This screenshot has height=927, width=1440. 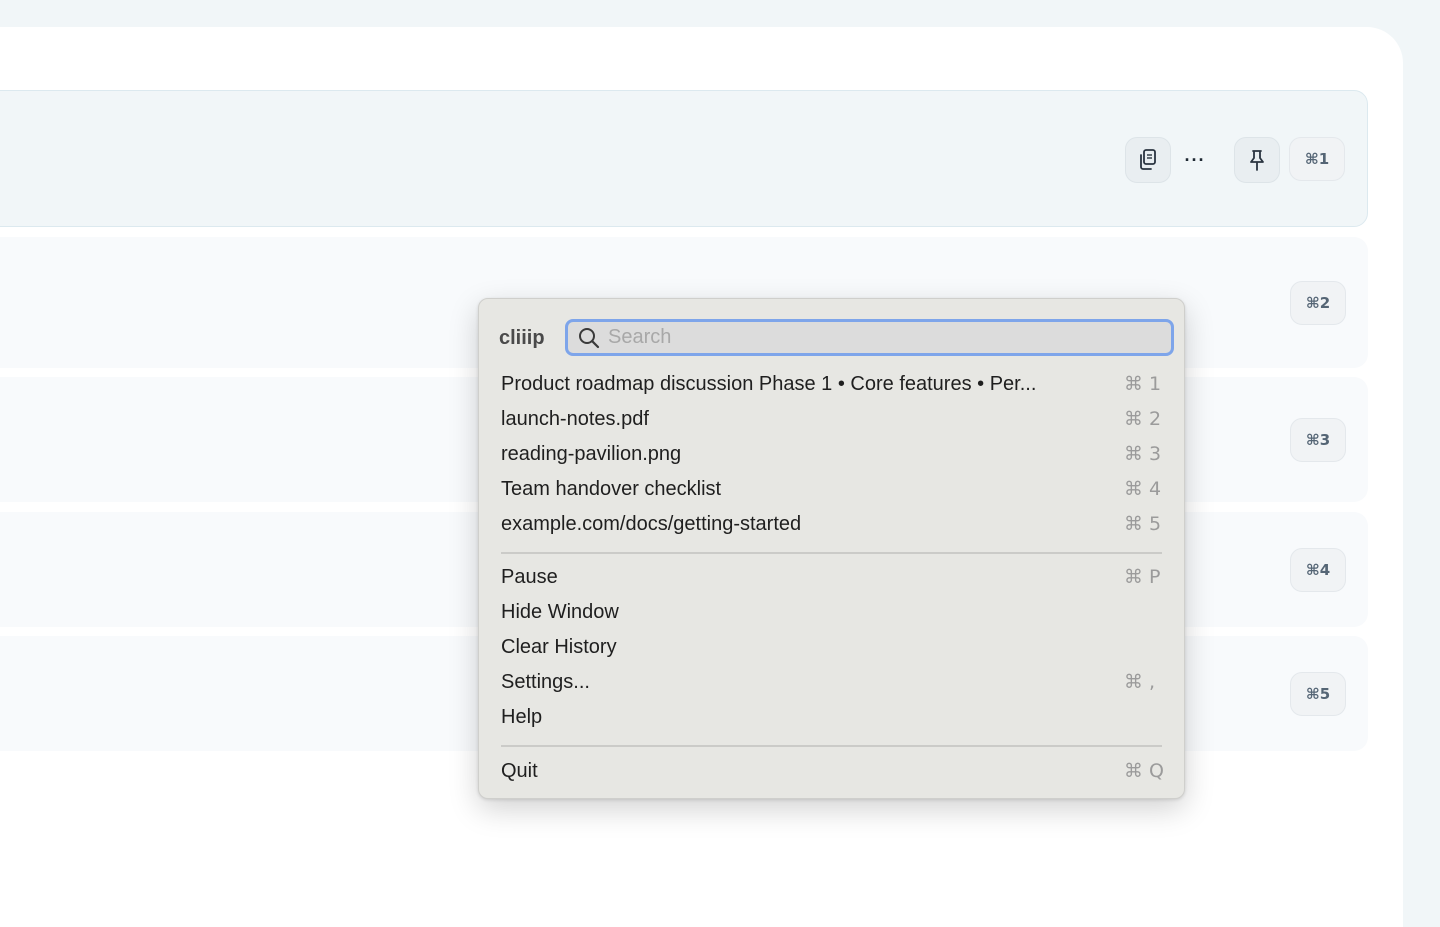 I want to click on menu-clip-item-3: reading-pavilion.png ⌘ 3, so click(x=832, y=455).